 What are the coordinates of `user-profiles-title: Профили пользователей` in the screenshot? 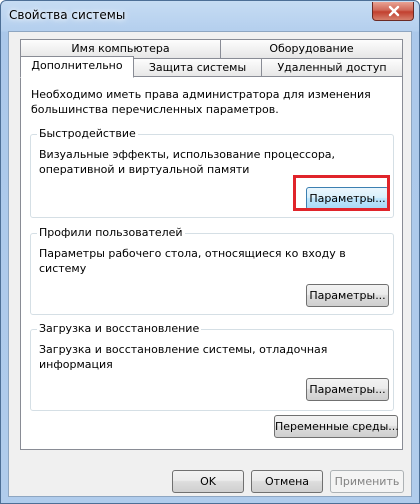 It's located at (111, 233).